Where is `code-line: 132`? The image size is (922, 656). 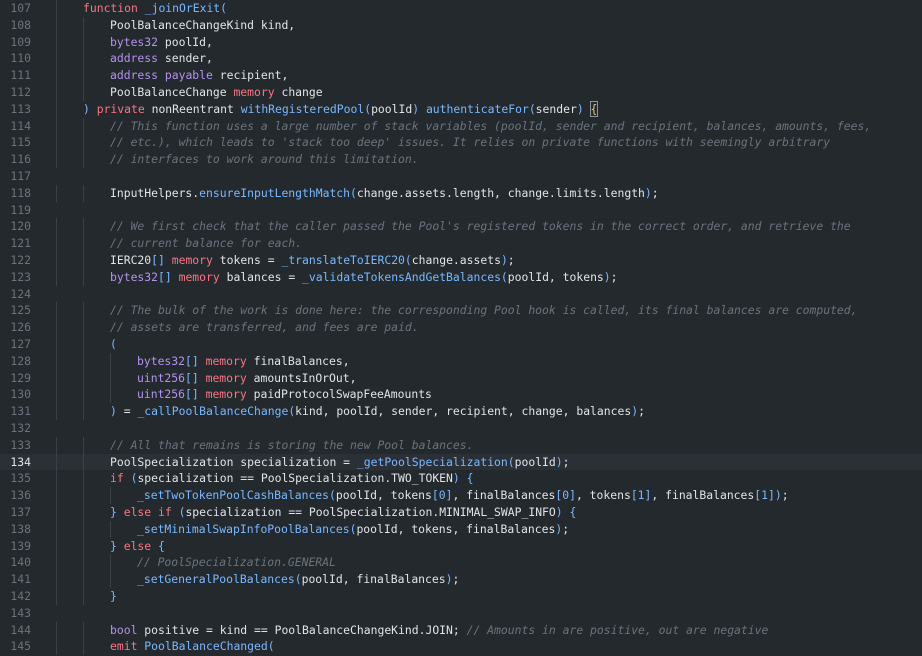
code-line: 132 is located at coordinates (461, 428).